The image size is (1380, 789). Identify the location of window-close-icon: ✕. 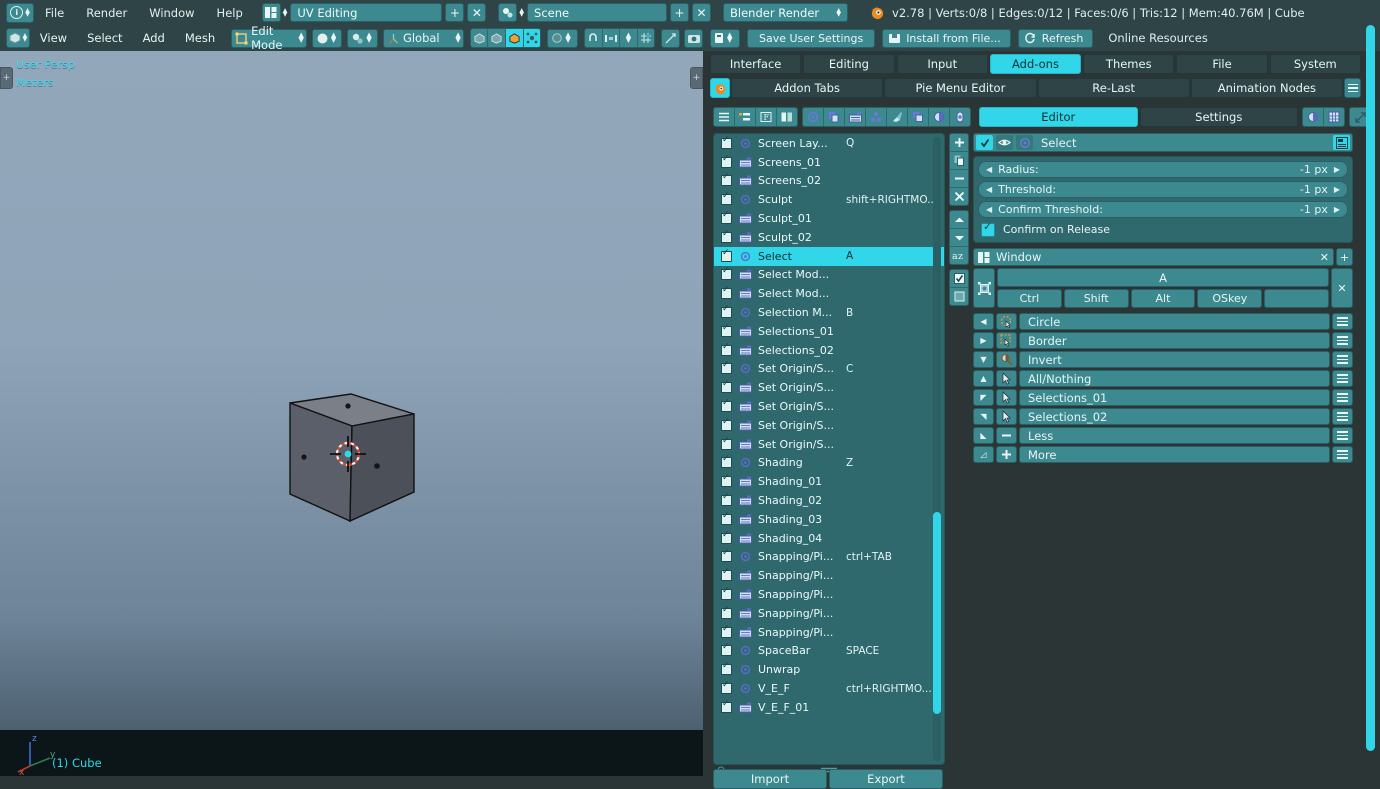
(1324, 257).